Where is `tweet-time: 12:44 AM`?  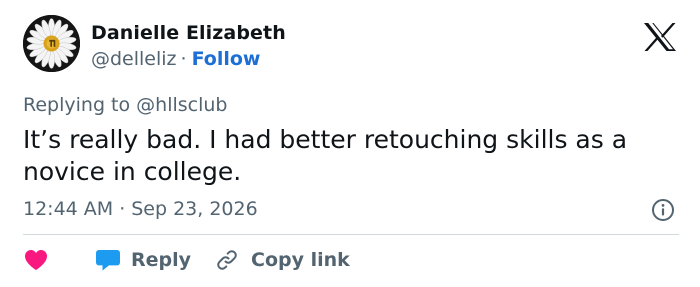 tweet-time: 12:44 AM is located at coordinates (68, 209).